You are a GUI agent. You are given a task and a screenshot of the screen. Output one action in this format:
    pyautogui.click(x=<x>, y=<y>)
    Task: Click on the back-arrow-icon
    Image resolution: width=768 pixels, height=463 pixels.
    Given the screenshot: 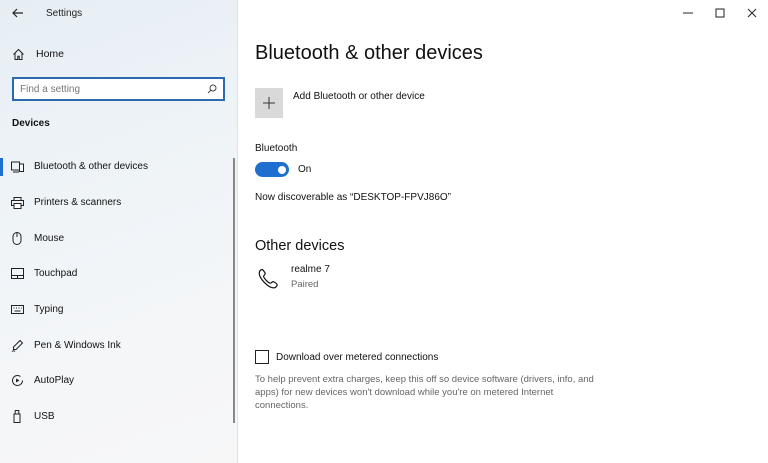 What is the action you would take?
    pyautogui.click(x=17, y=13)
    